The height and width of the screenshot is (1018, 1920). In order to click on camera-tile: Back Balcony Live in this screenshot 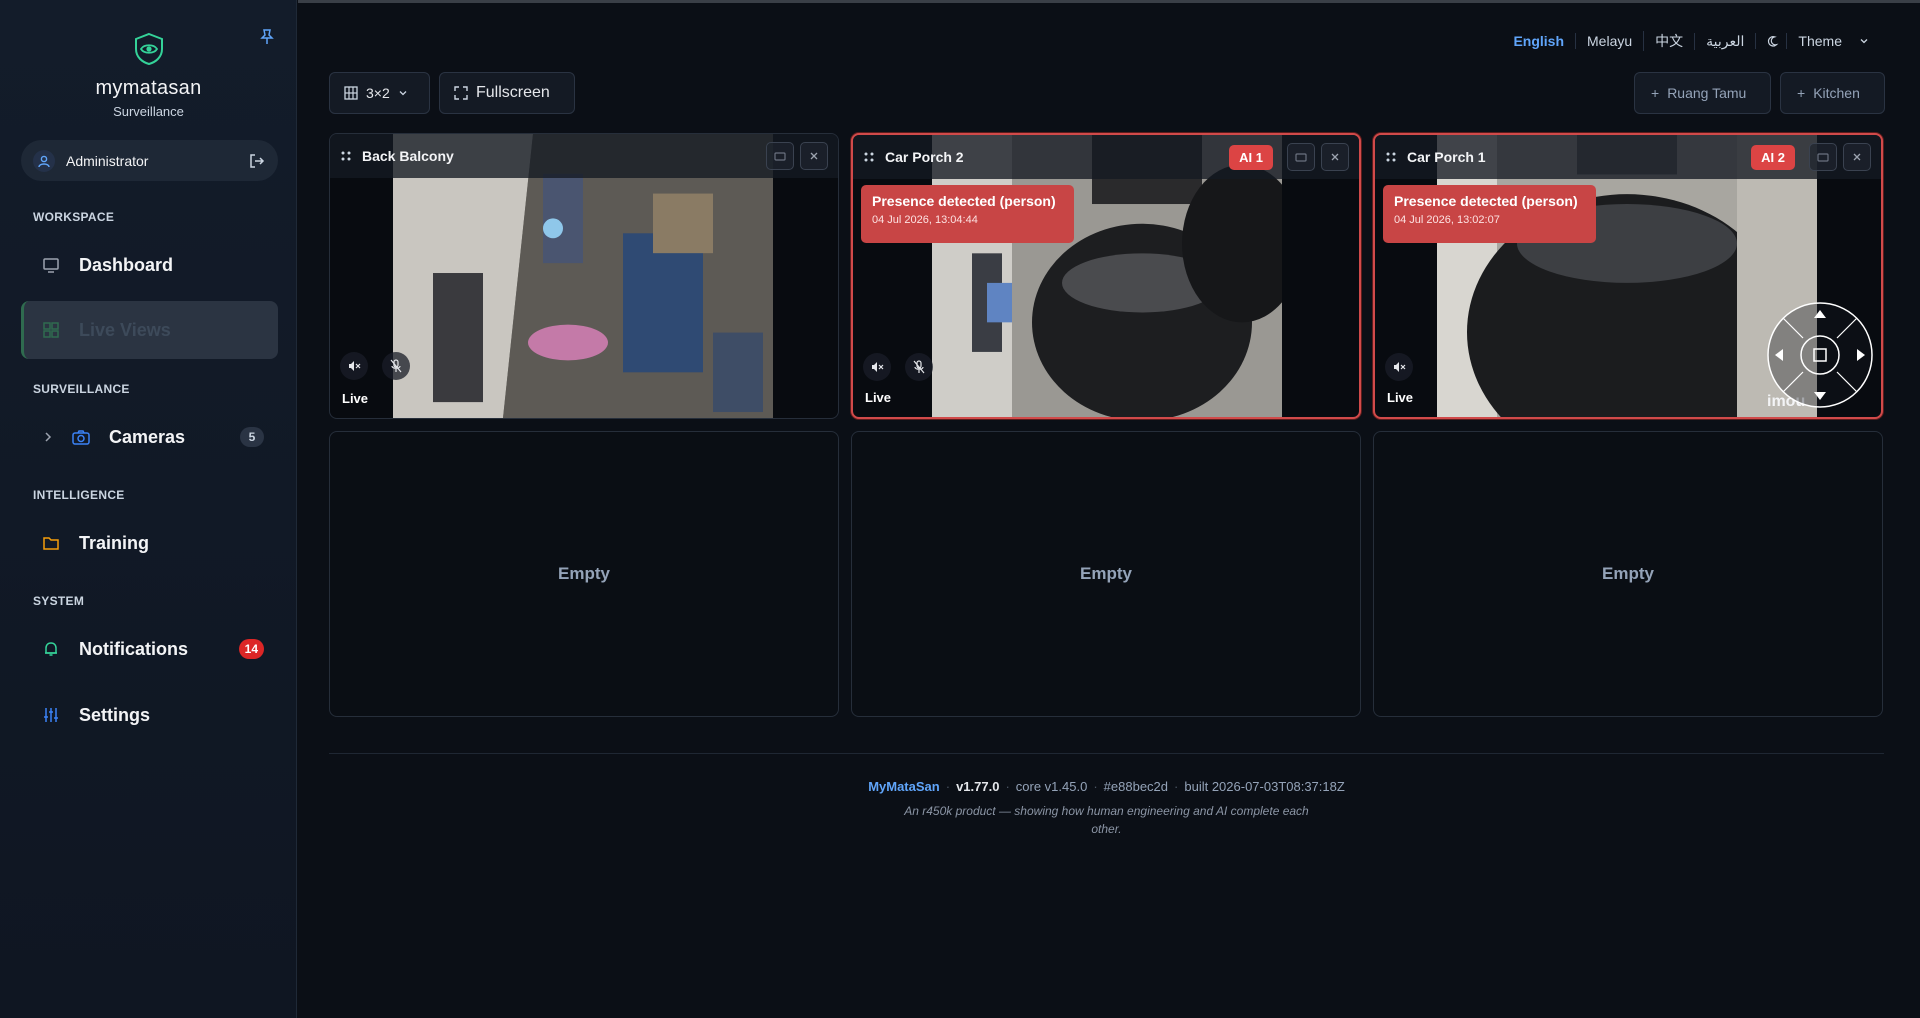, I will do `click(584, 276)`.